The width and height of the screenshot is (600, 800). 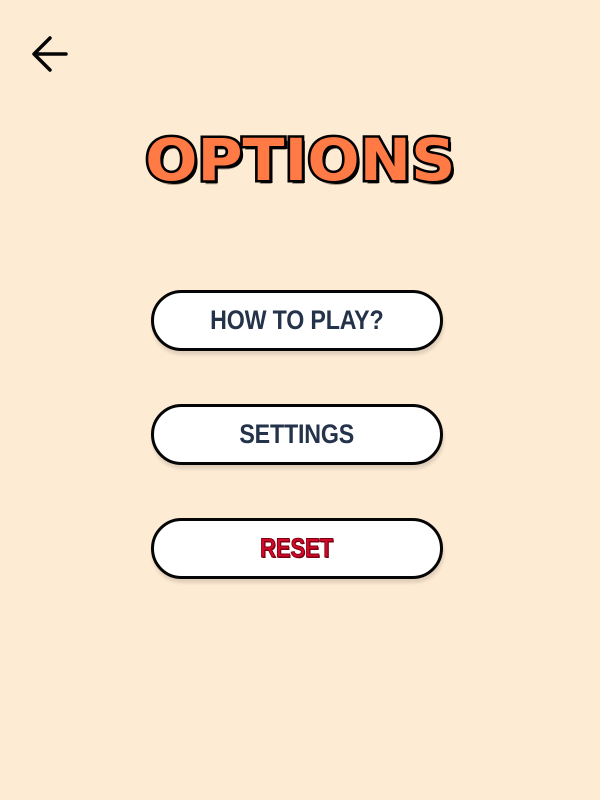 I want to click on settings-button: SETTINGS, so click(x=297, y=434).